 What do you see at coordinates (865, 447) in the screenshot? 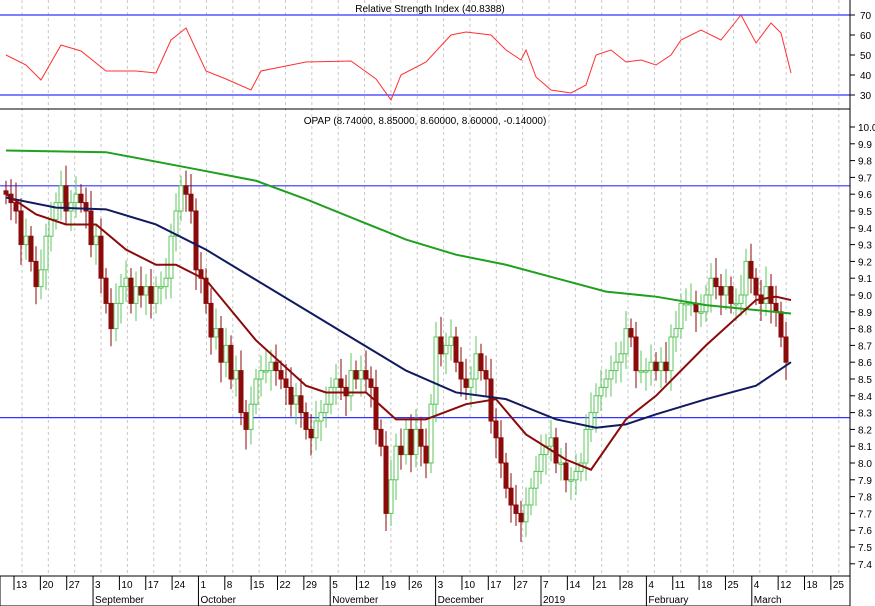
I see `price-tick-label: 8.1` at bounding box center [865, 447].